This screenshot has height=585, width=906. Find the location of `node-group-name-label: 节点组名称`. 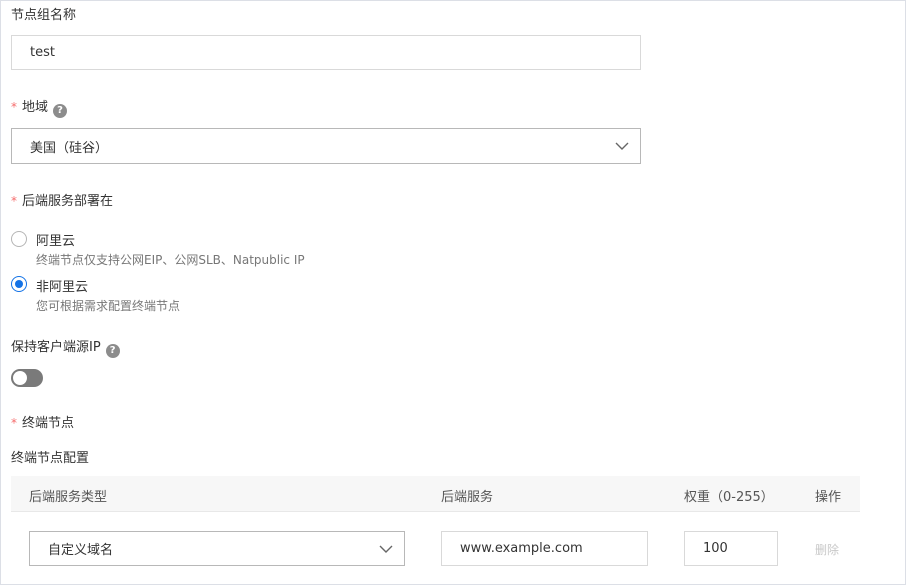

node-group-name-label: 节点组名称 is located at coordinates (44, 15).